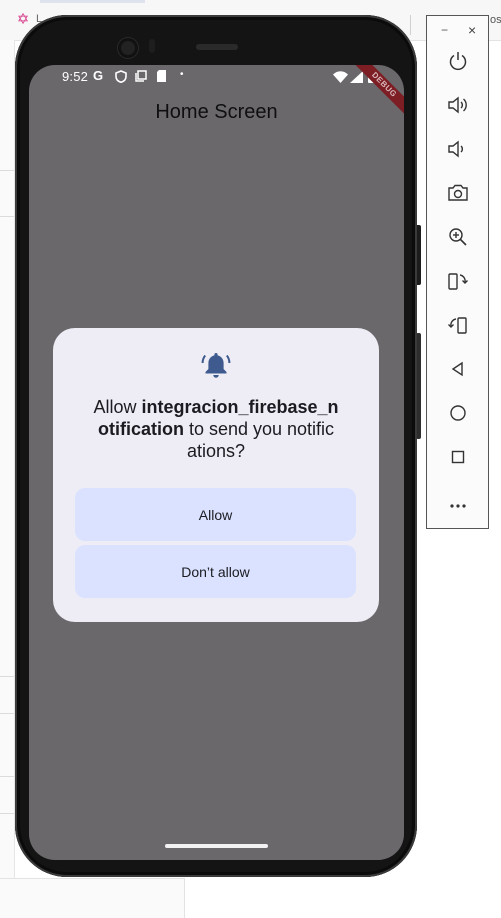  I want to click on cell-signal-icon, so click(356, 78).